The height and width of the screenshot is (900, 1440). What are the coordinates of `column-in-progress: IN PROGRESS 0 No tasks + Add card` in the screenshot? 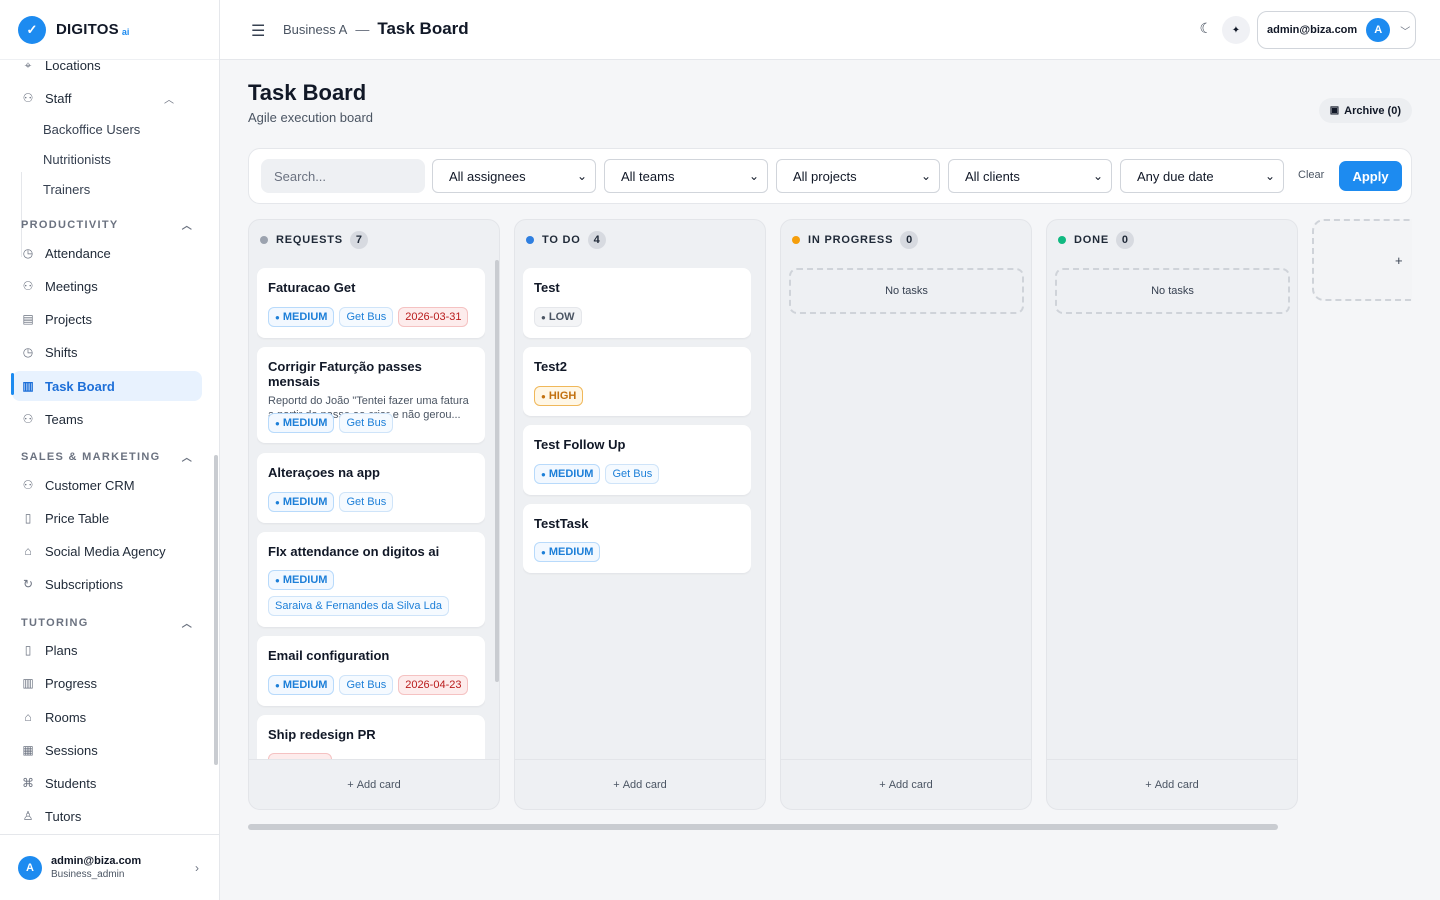 It's located at (906, 514).